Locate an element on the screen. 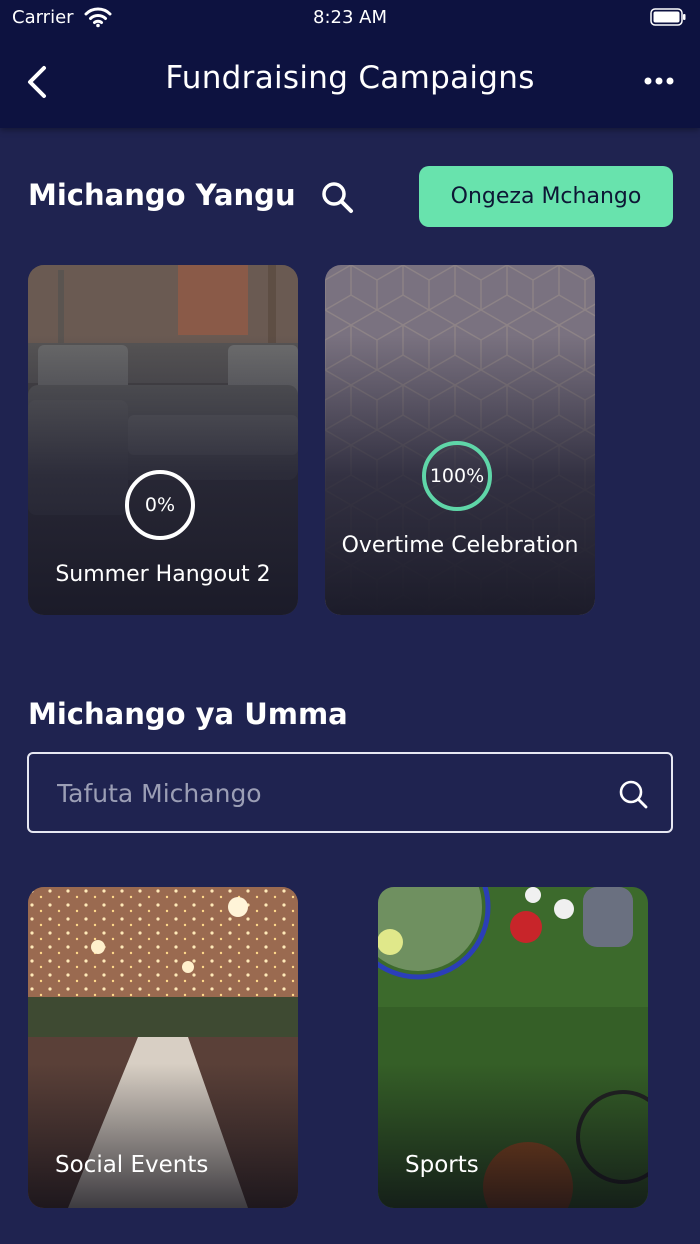  category-name: Sports is located at coordinates (442, 1165).